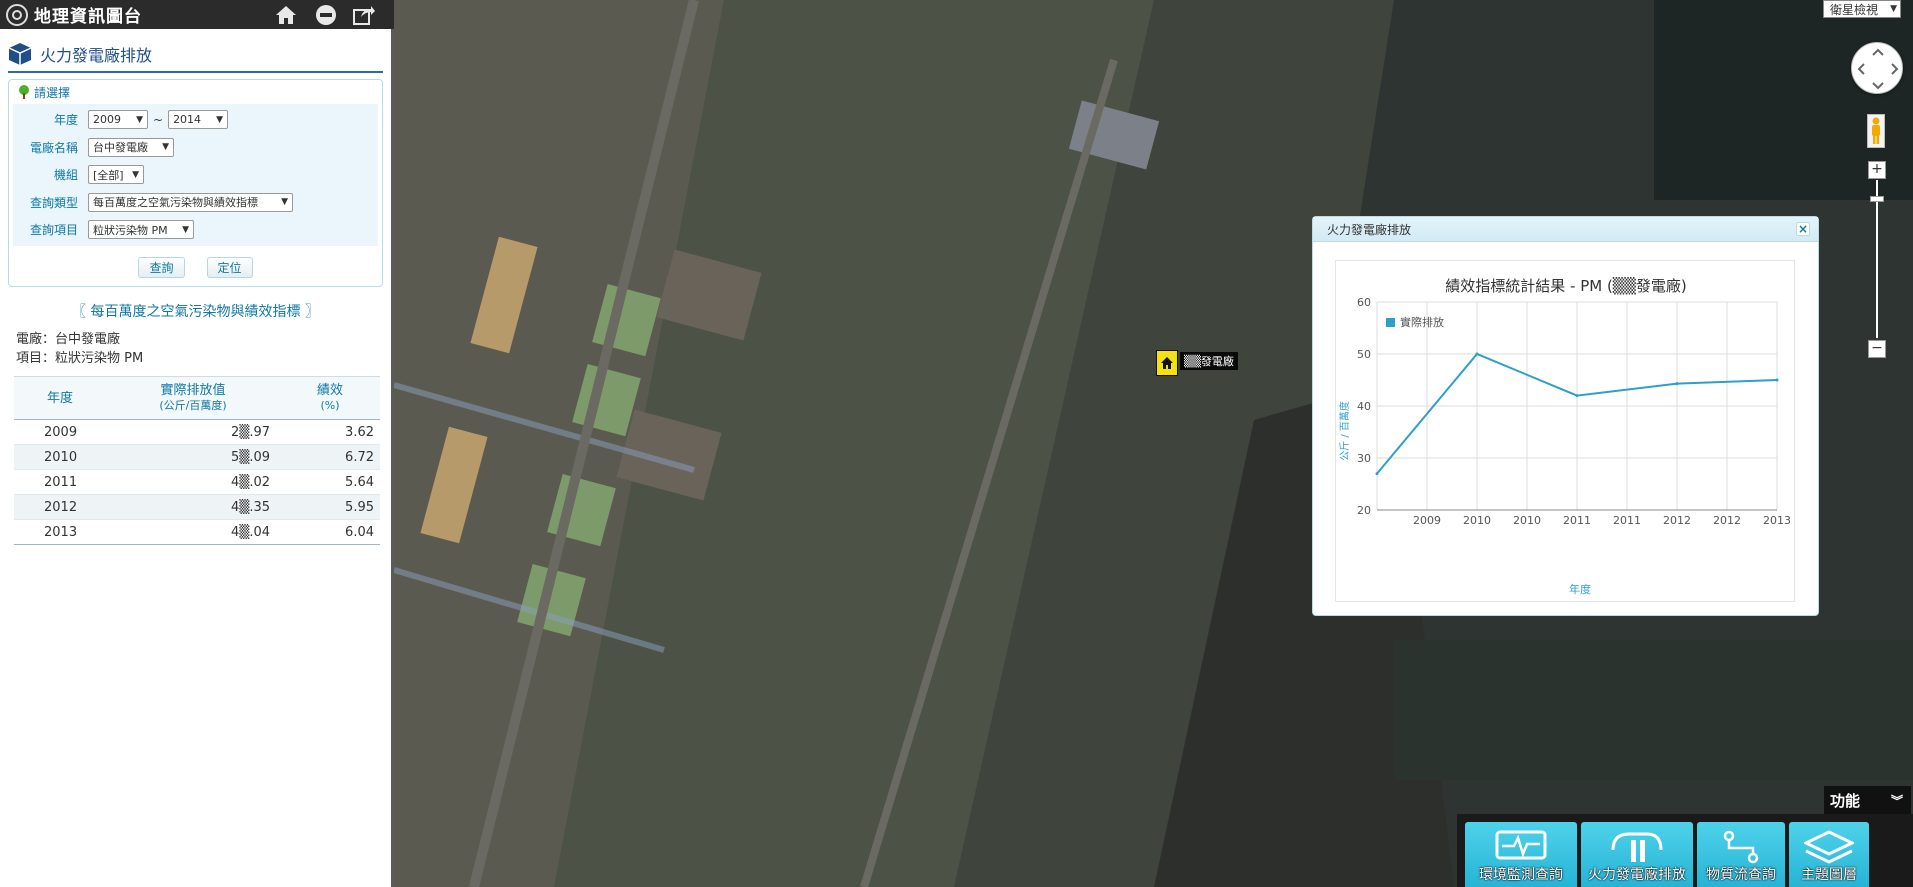 The image size is (1913, 887). What do you see at coordinates (330, 398) in the screenshot?
I see `col-perf: 績效 (%)` at bounding box center [330, 398].